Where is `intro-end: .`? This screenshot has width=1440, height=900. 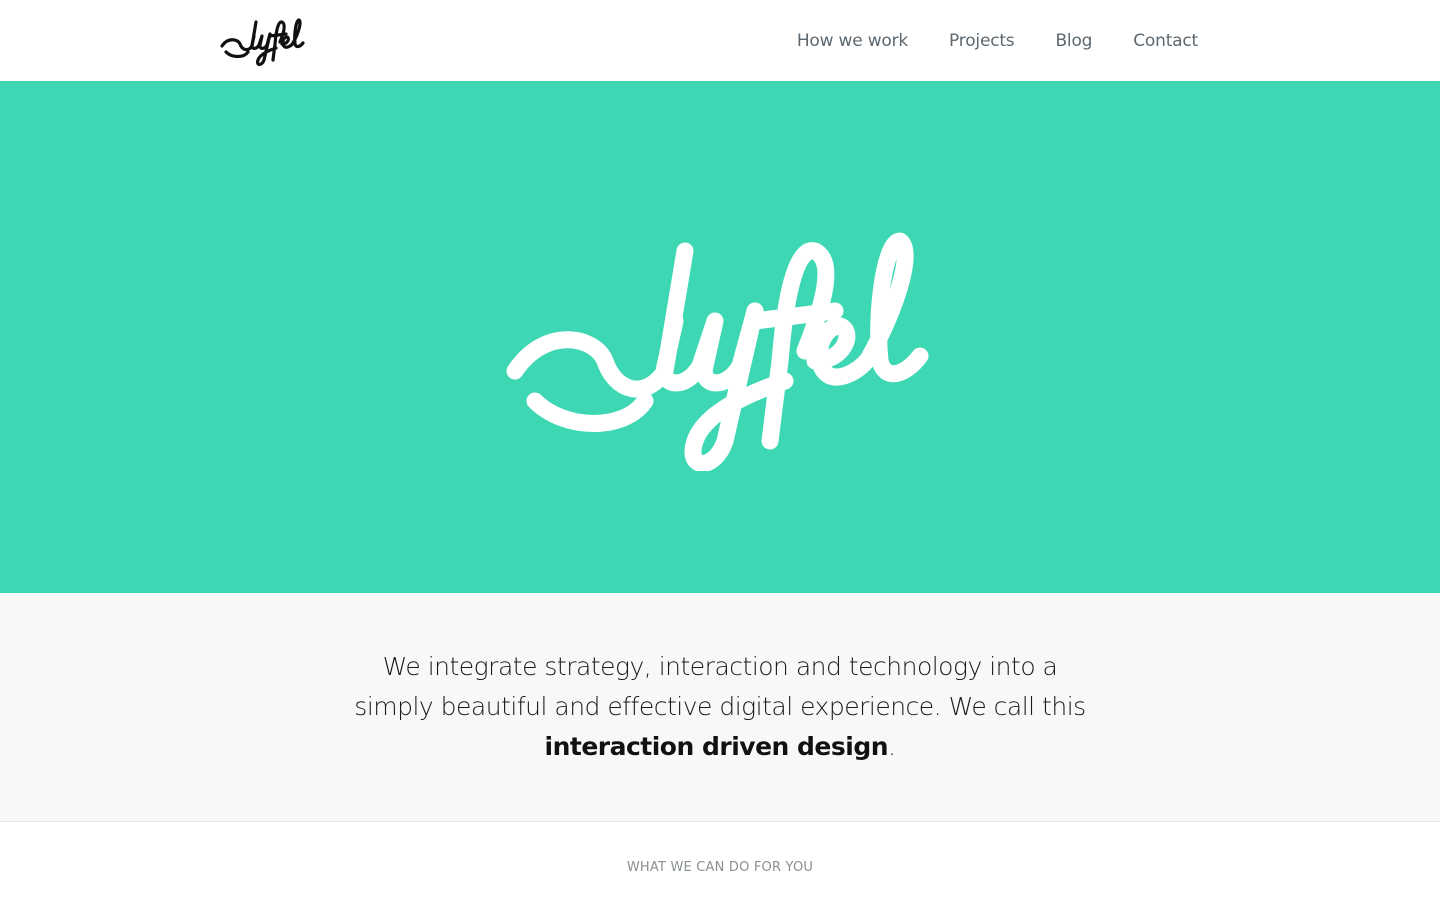 intro-end: . is located at coordinates (892, 746).